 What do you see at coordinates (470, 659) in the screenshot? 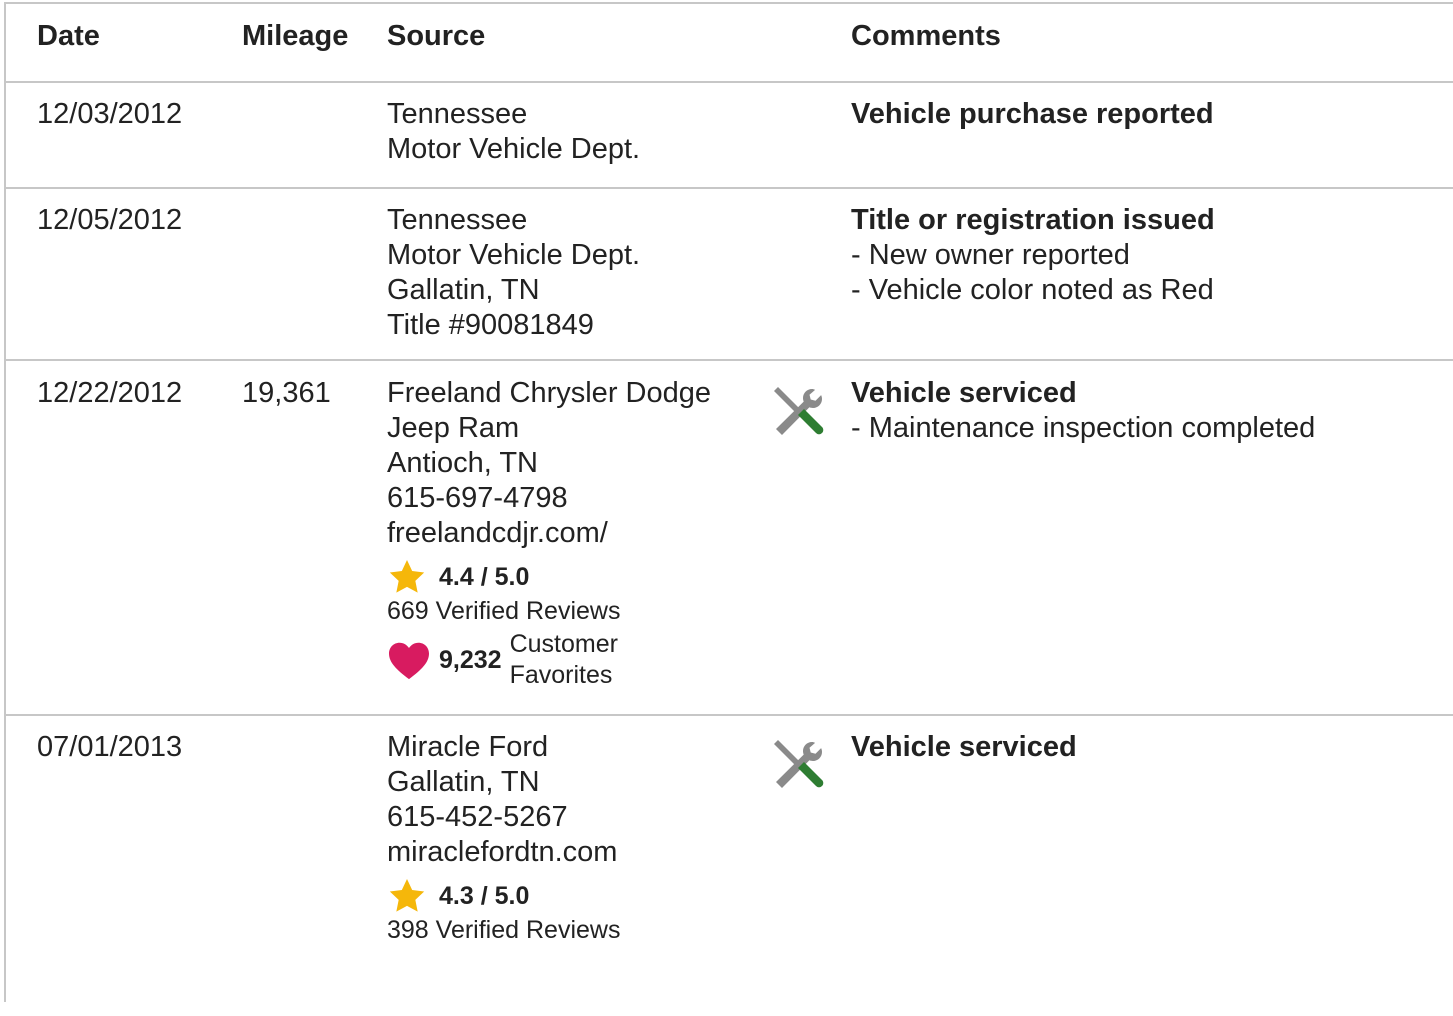
I see `favorites-count: 9,232` at bounding box center [470, 659].